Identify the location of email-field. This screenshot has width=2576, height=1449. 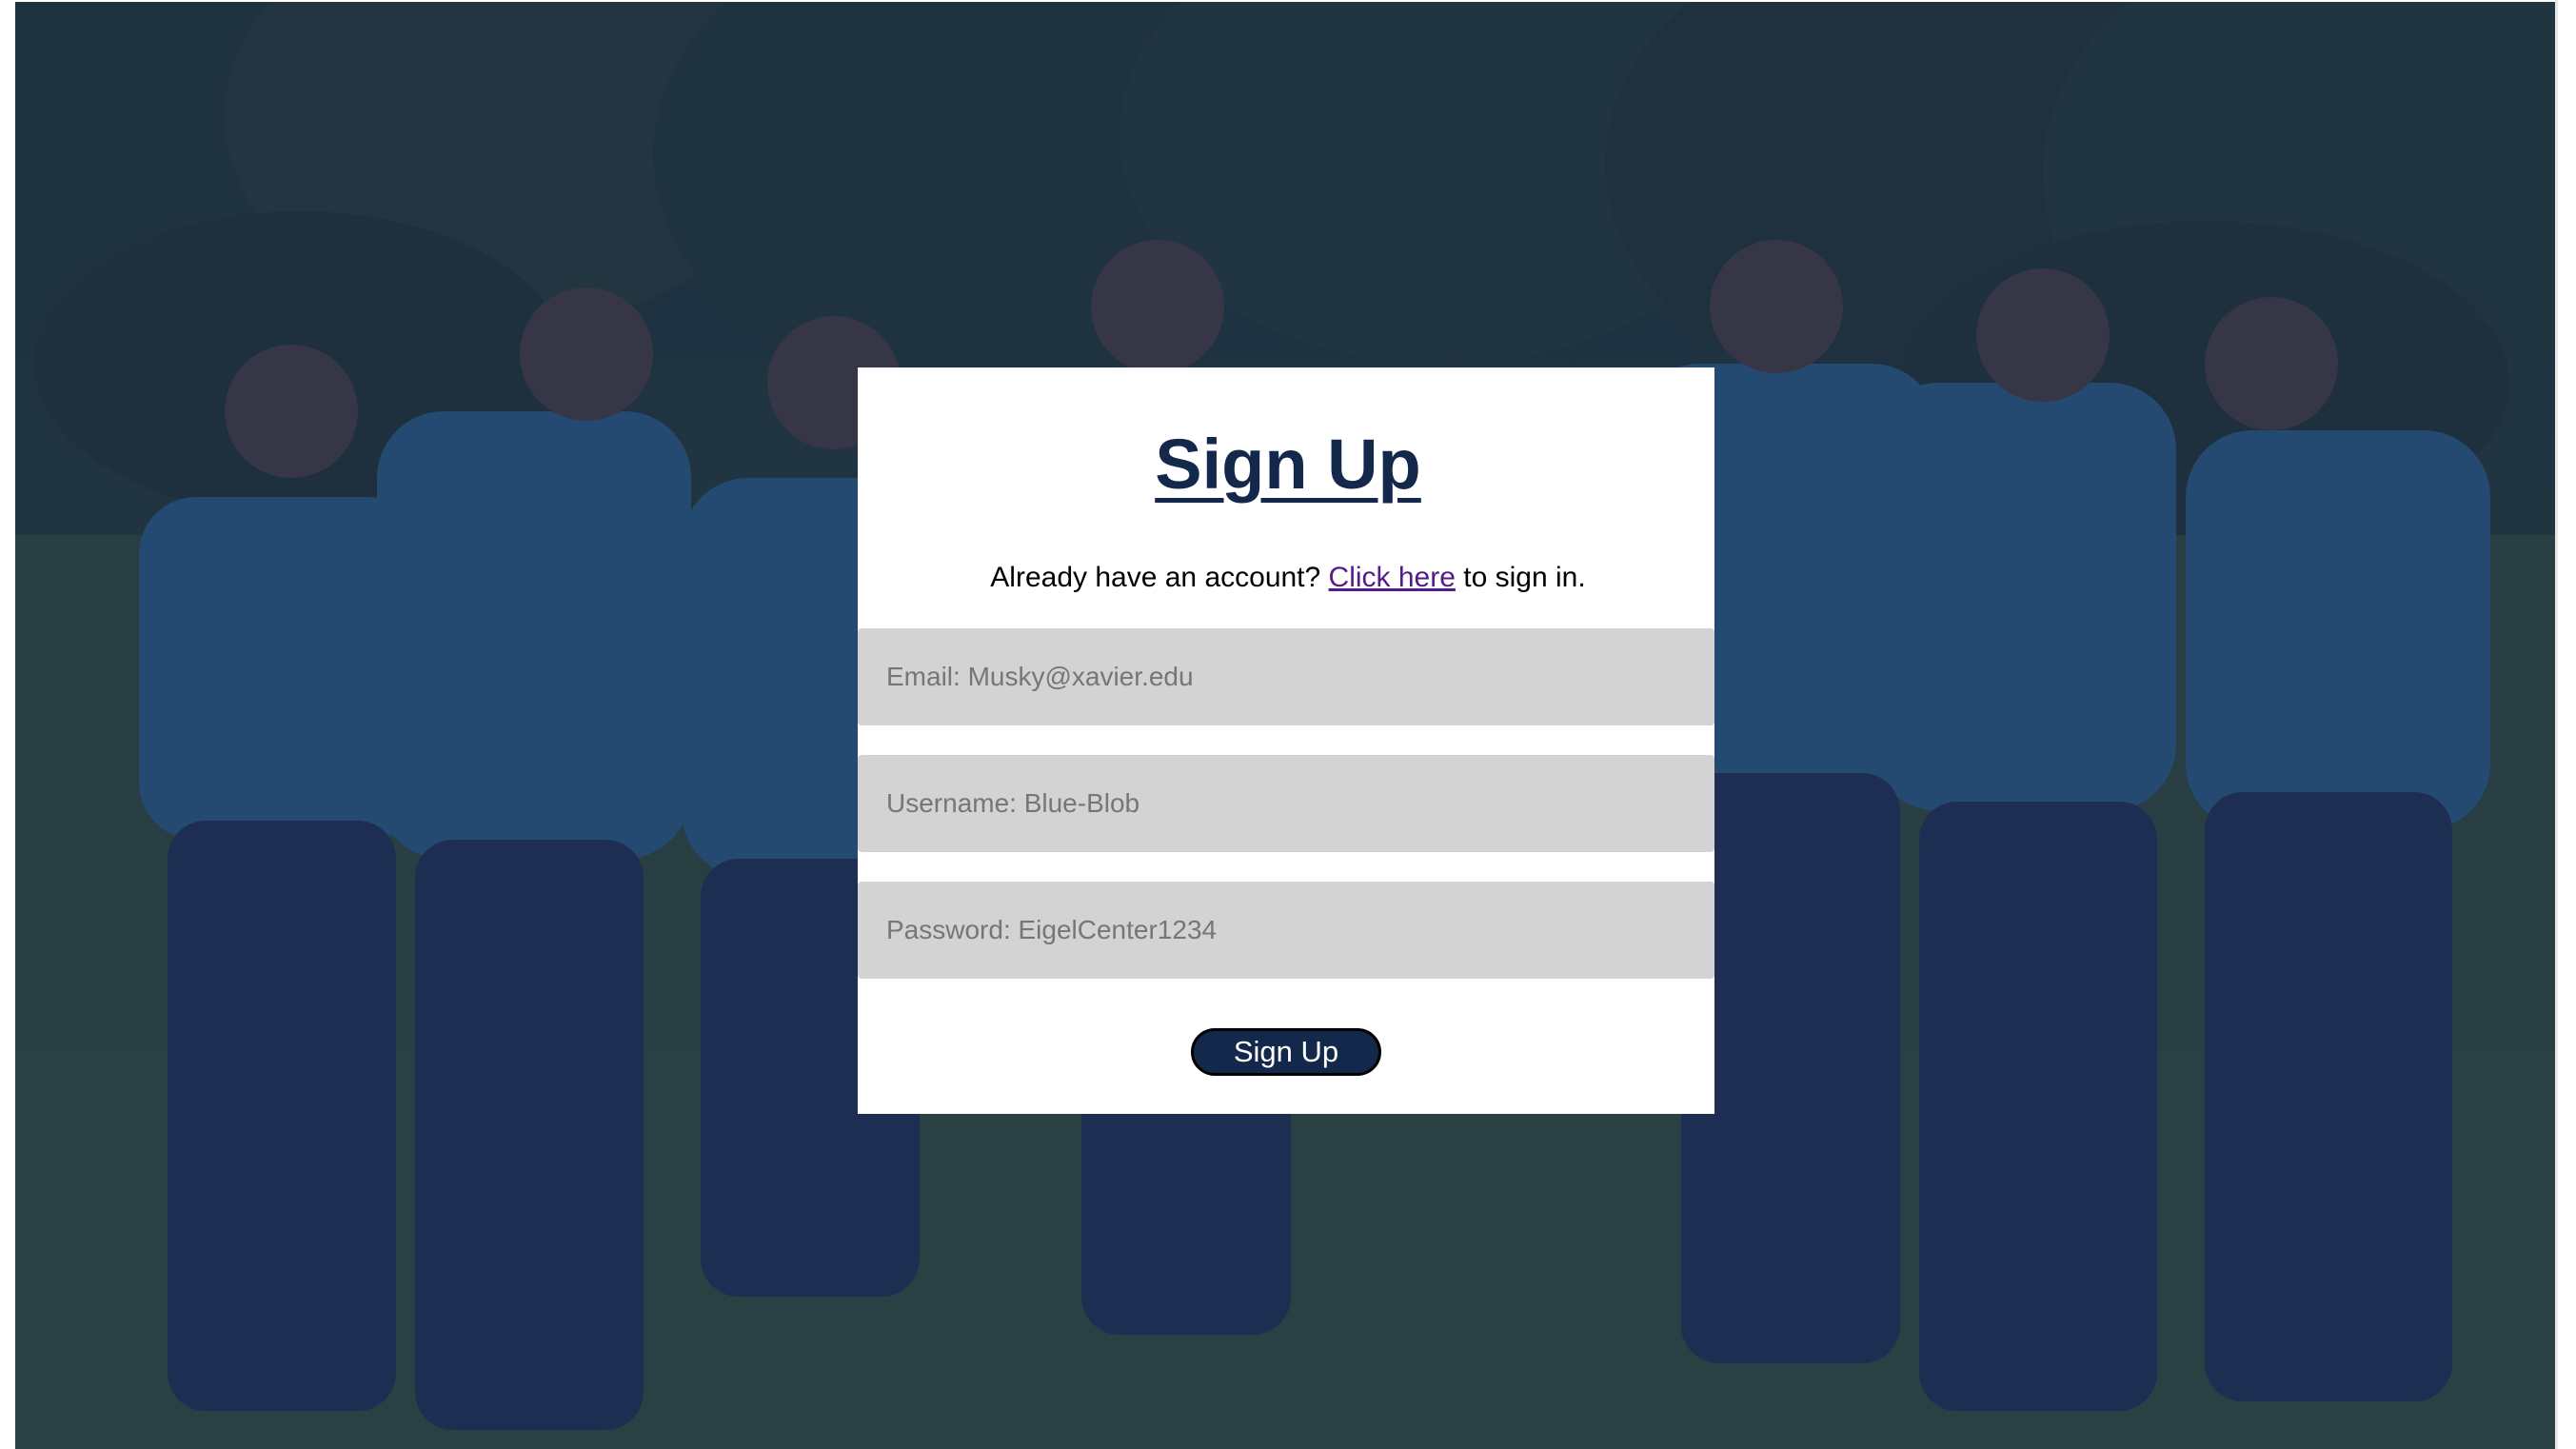
(1286, 676).